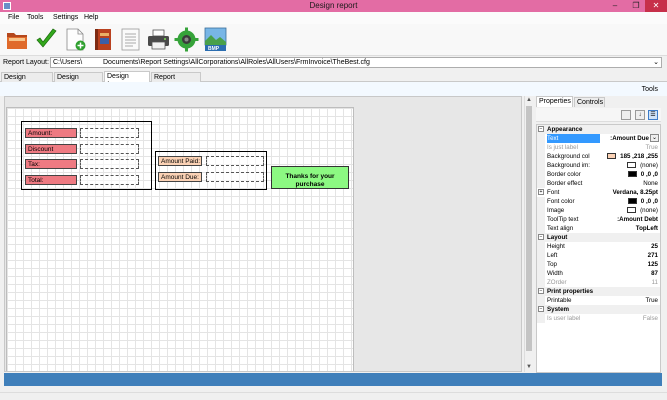  I want to click on chevron-down-icon: ⌄, so click(656, 62).